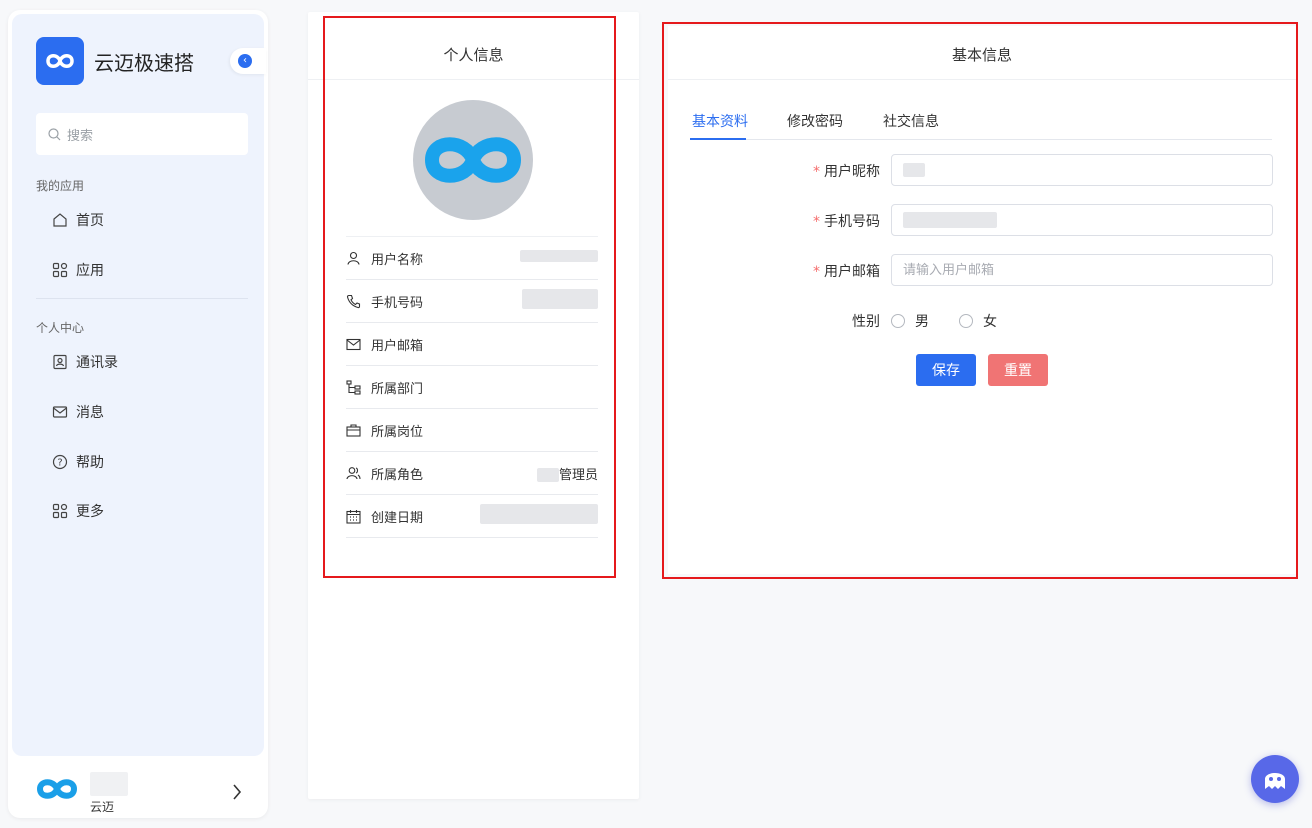 Image resolution: width=1312 pixels, height=828 pixels. I want to click on gender-male-radio: 男, so click(910, 321).